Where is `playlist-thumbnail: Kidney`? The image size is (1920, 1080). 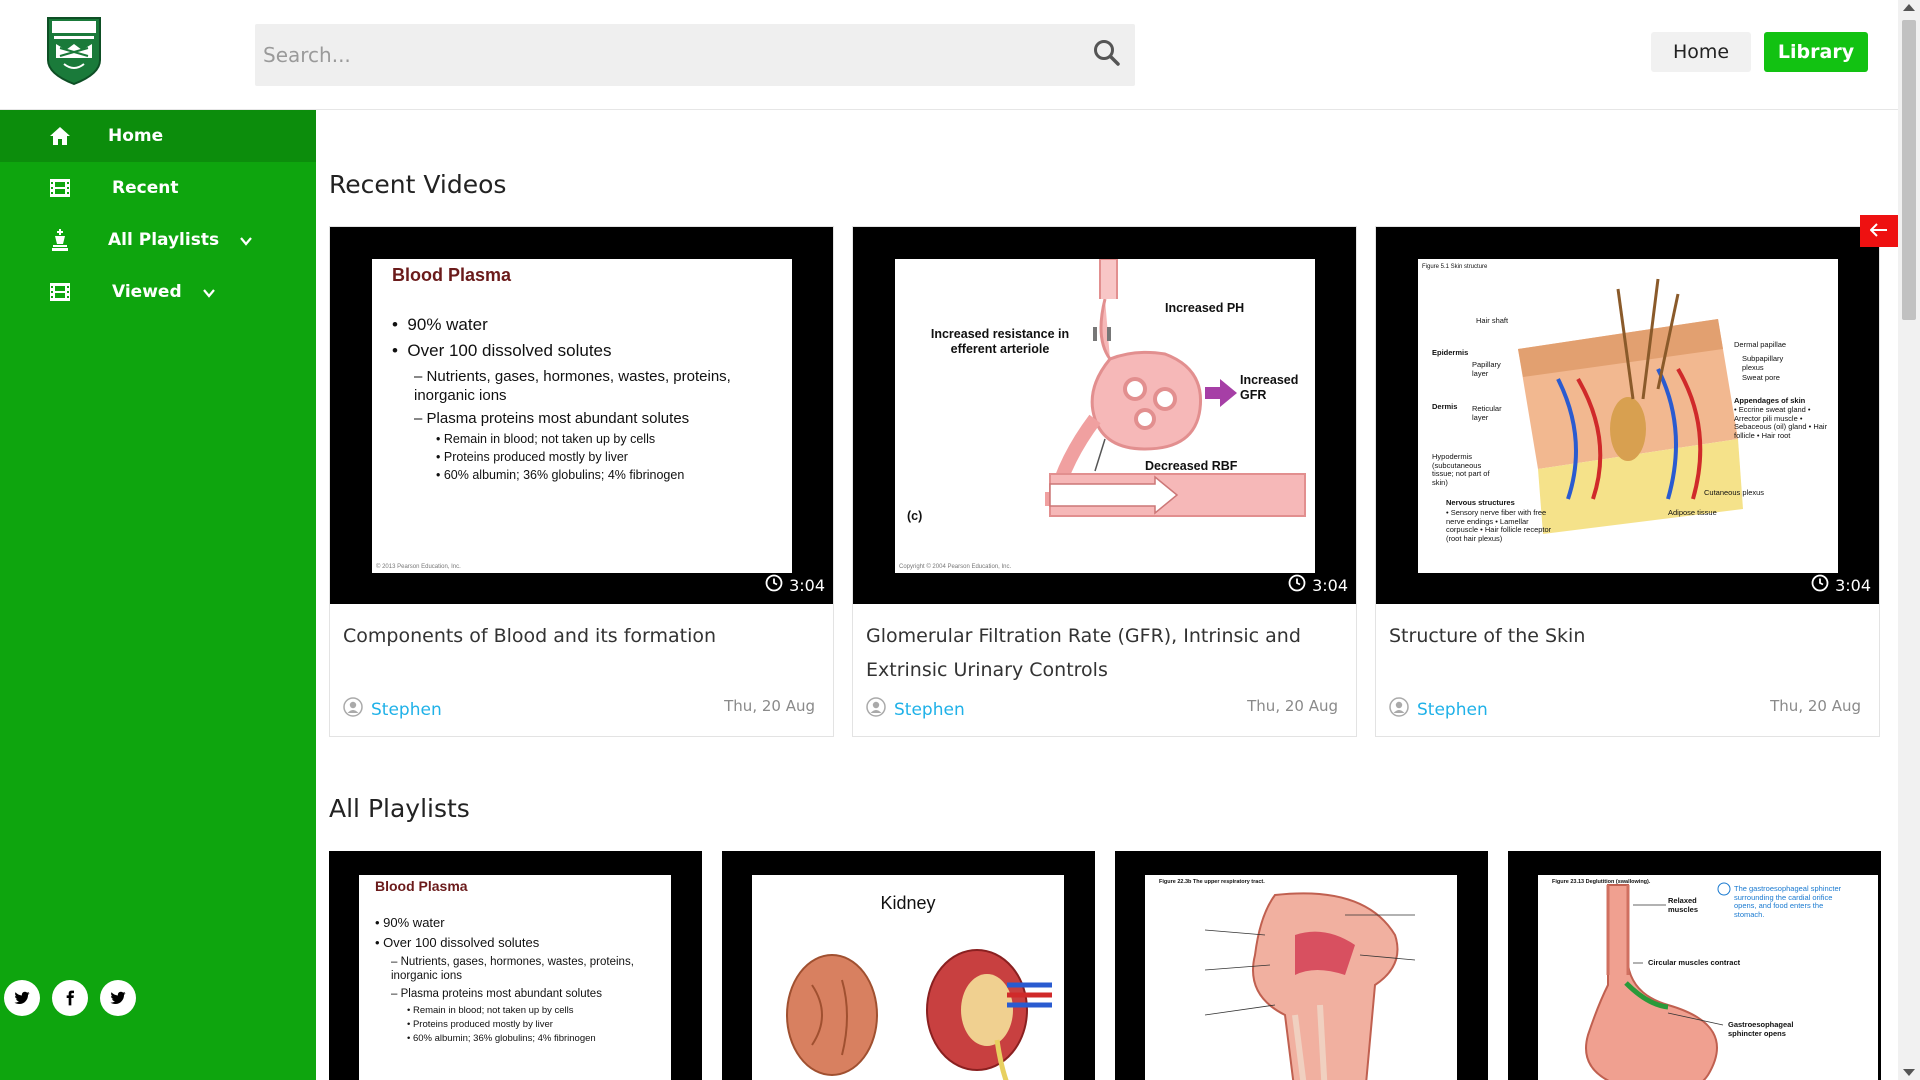 playlist-thumbnail: Kidney is located at coordinates (908, 965).